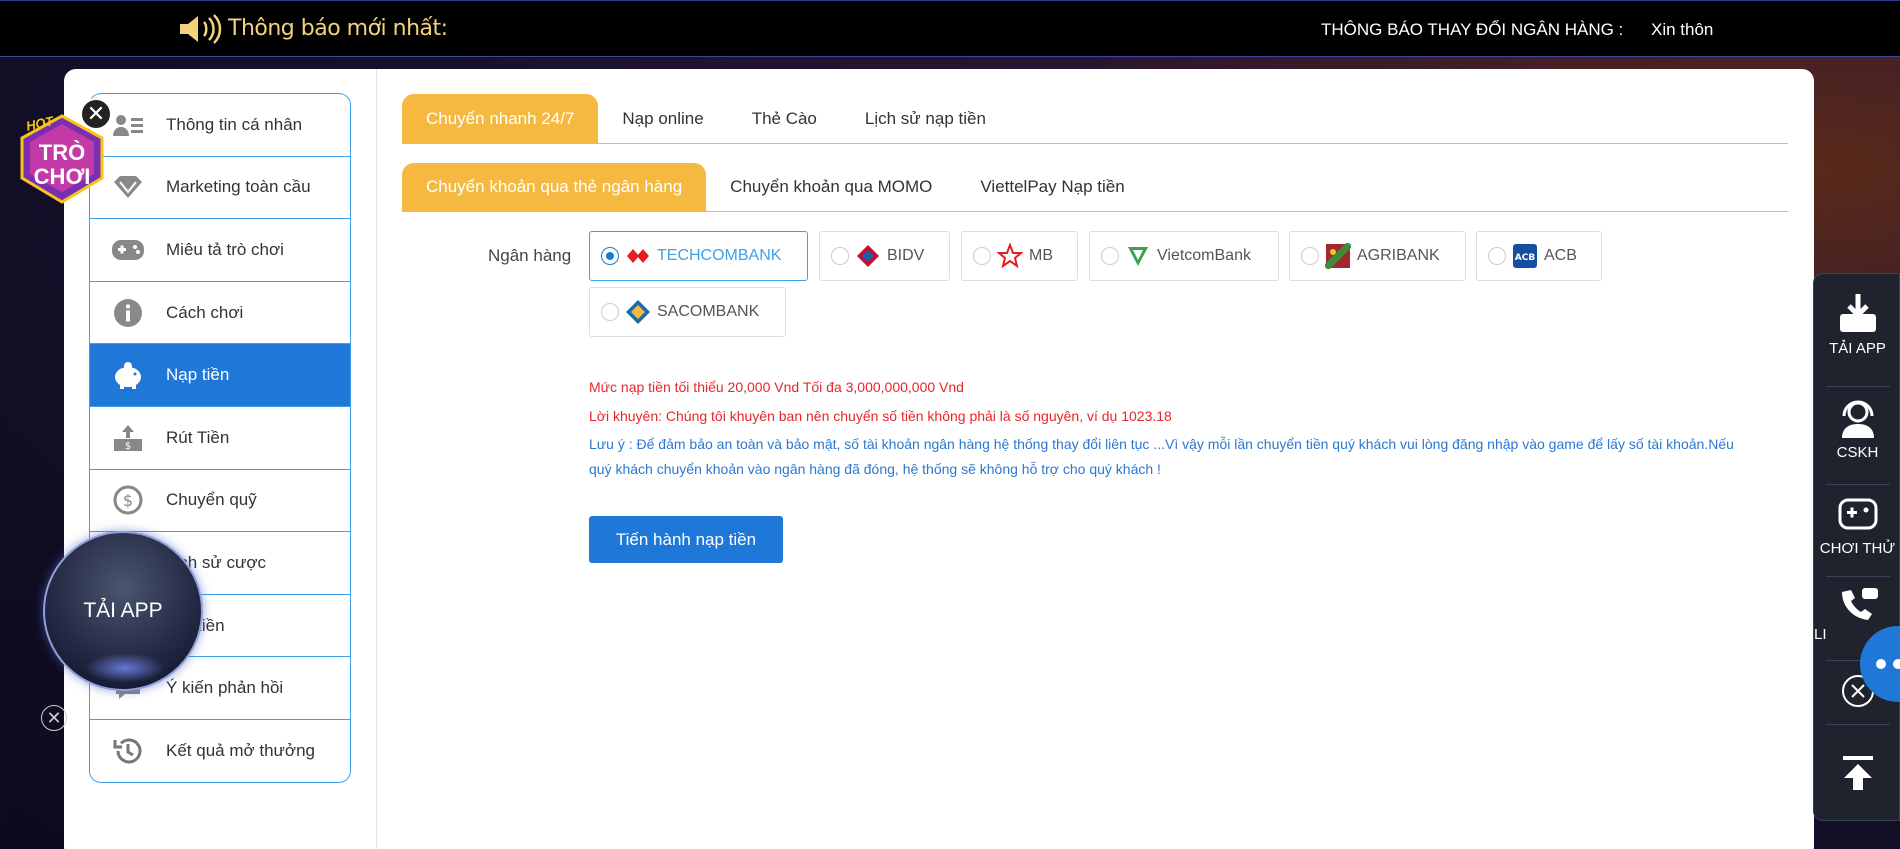 This screenshot has height=849, width=1900. I want to click on rp-support-label: CSKH, so click(1857, 452).